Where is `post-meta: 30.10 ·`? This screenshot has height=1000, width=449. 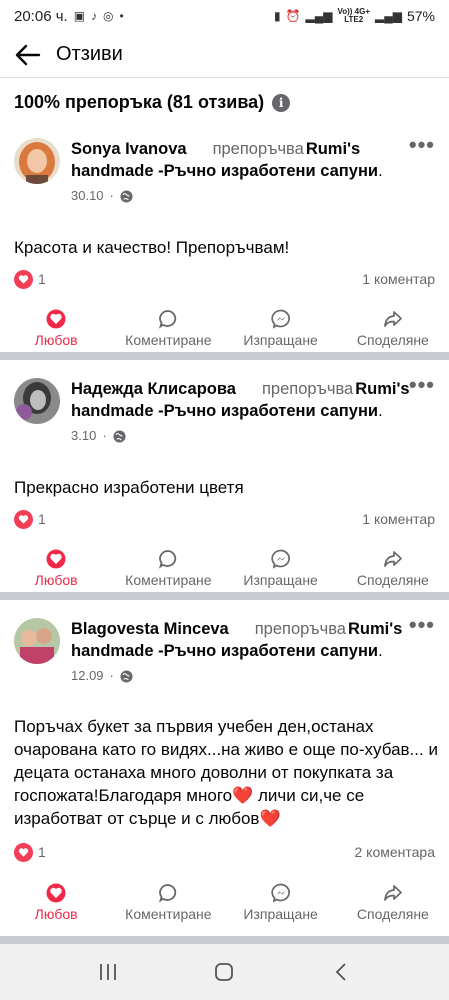
post-meta: 30.10 · is located at coordinates (241, 196).